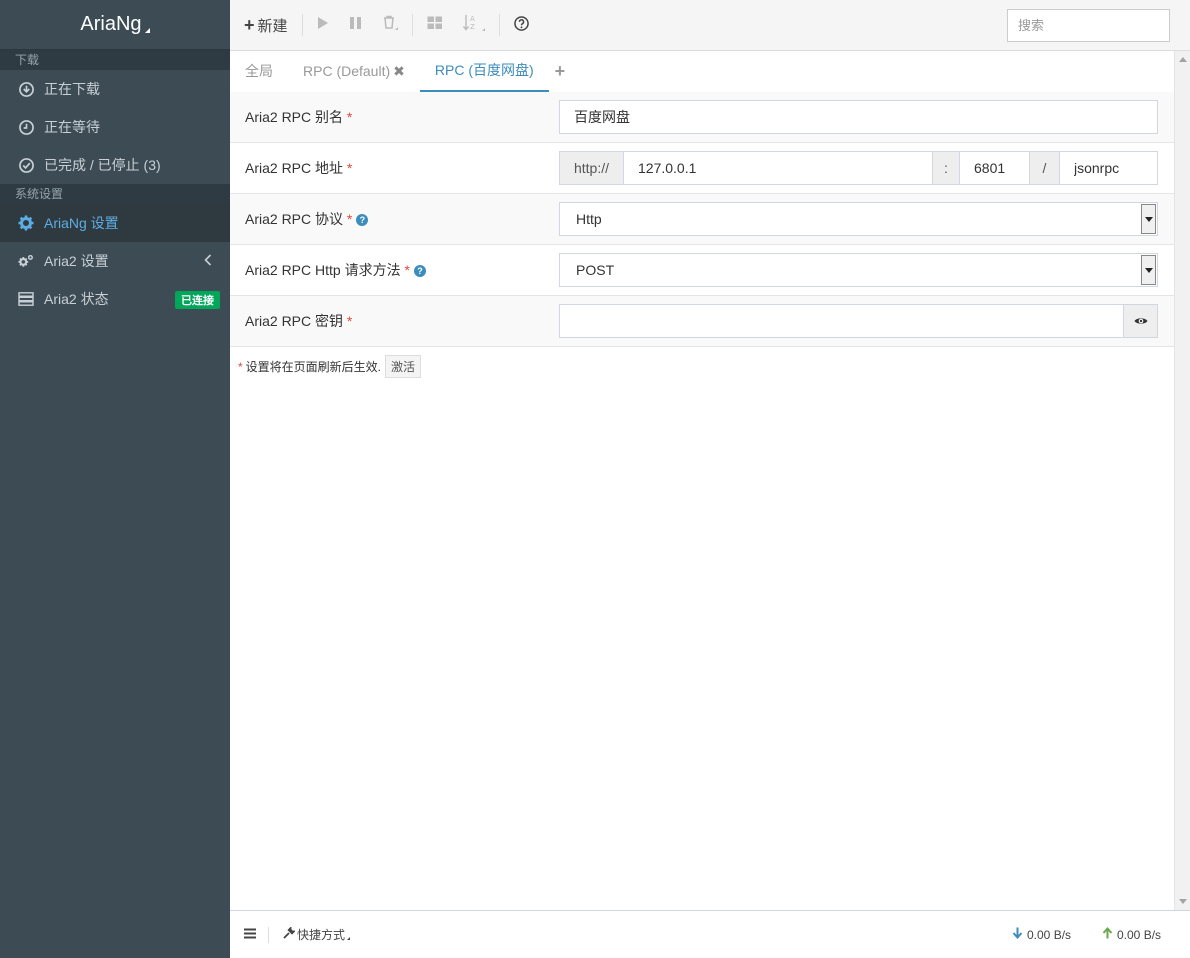  Describe the element at coordinates (115, 194) in the screenshot. I see `section-header-settings: 系统设置` at that location.